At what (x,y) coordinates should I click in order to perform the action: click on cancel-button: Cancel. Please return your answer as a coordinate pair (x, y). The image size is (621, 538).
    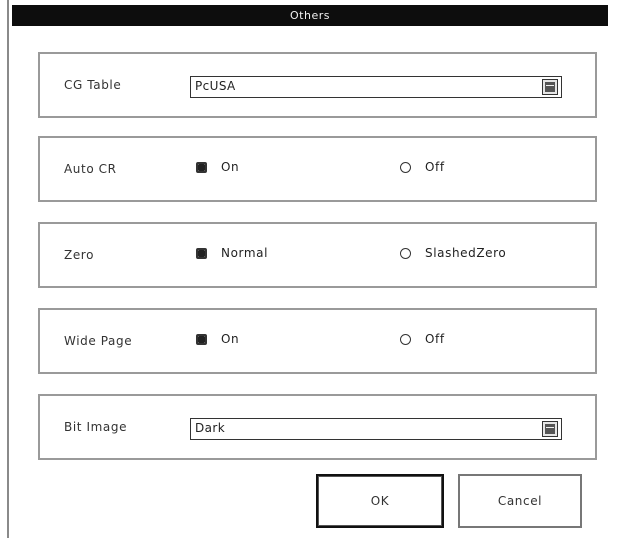
    Looking at the image, I should click on (520, 501).